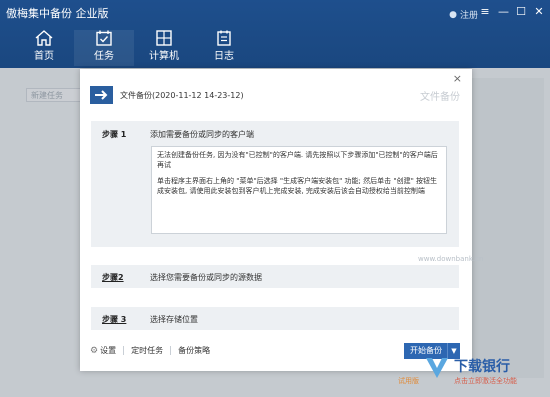 The height and width of the screenshot is (397, 550). Describe the element at coordinates (44, 56) in the screenshot. I see `nav-home-label: 首页` at that location.